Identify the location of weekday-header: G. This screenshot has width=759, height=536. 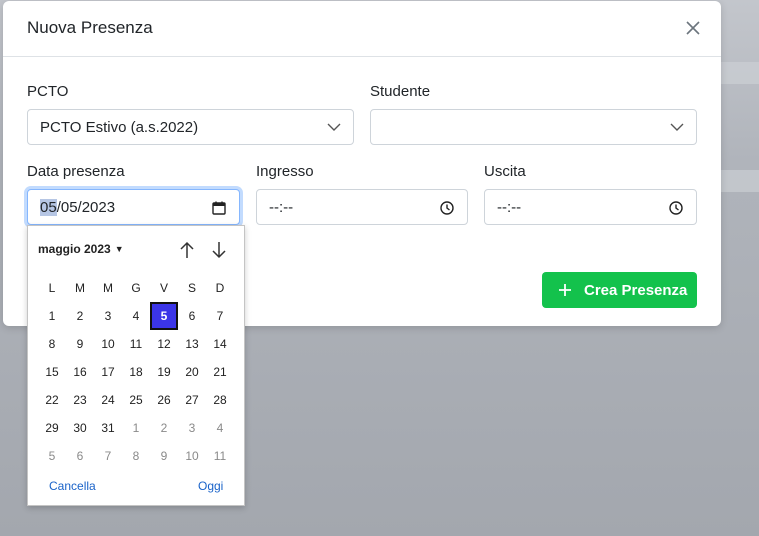
(136, 288).